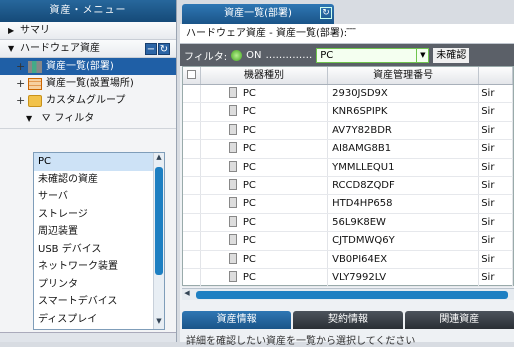  I want to click on refresh-icon: ↻, so click(326, 13).